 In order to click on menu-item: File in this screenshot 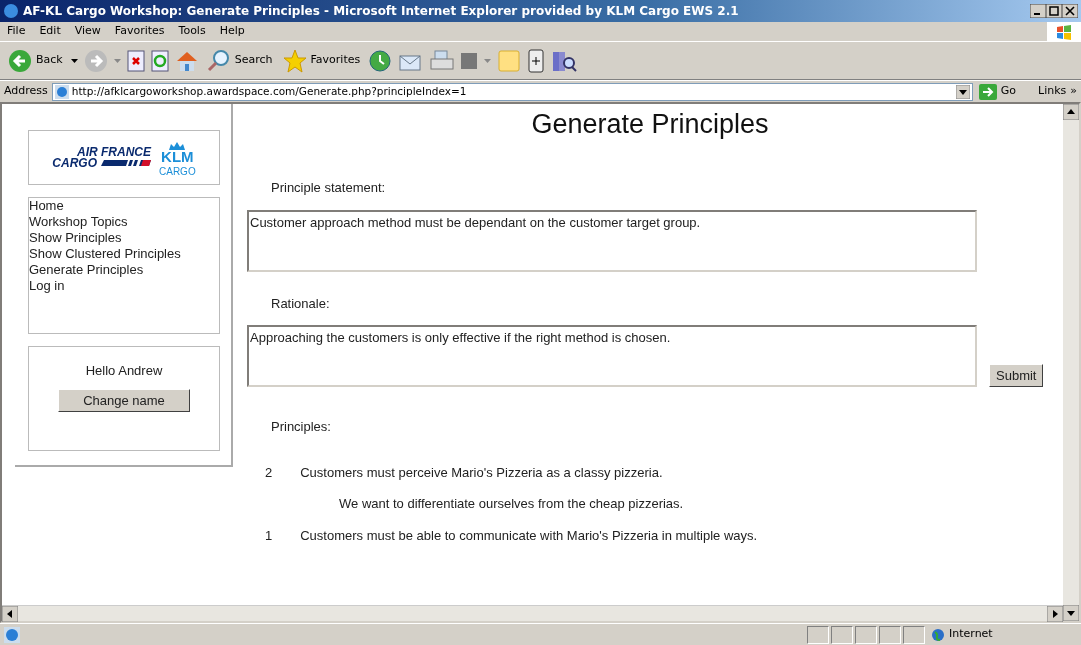, I will do `click(16, 31)`.